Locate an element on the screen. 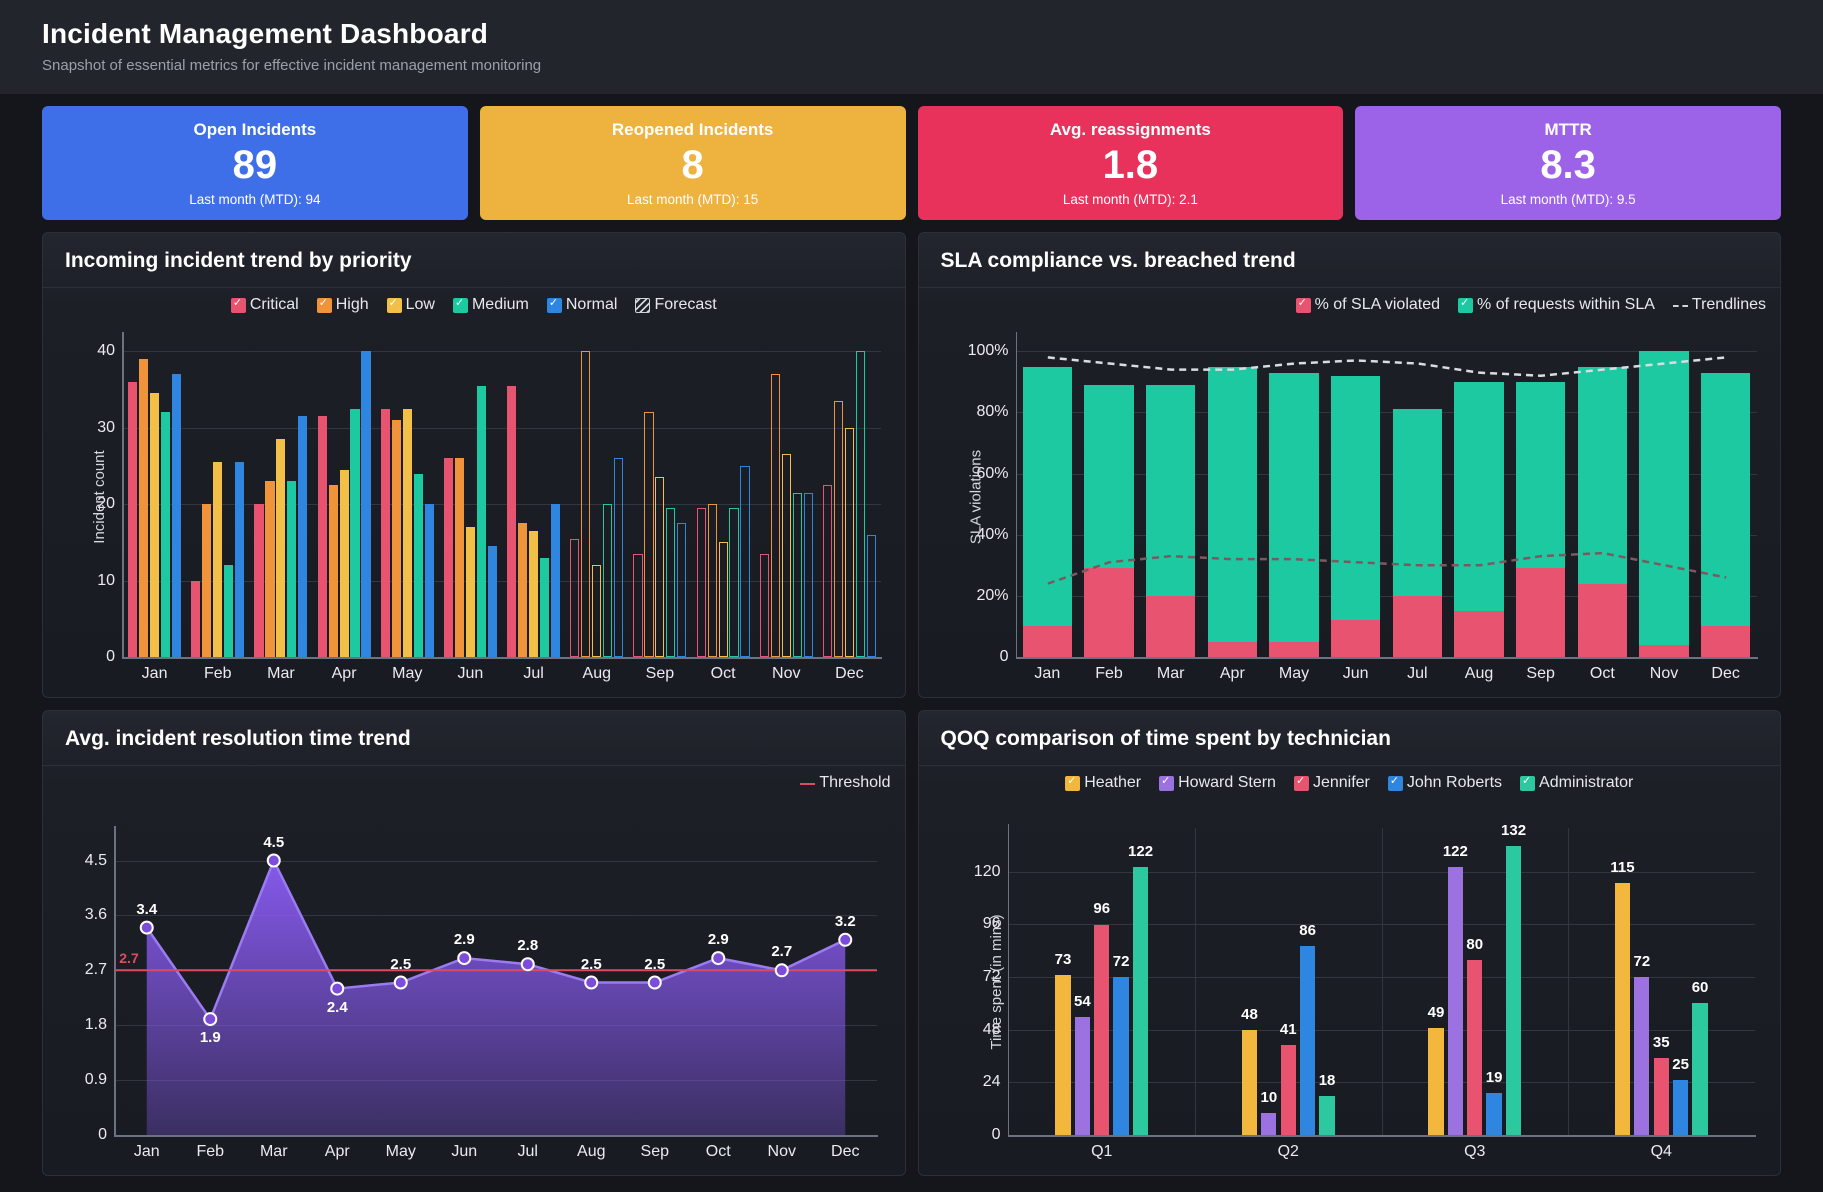 Image resolution: width=1823 pixels, height=1192 pixels. bar-high-may is located at coordinates (396, 538).